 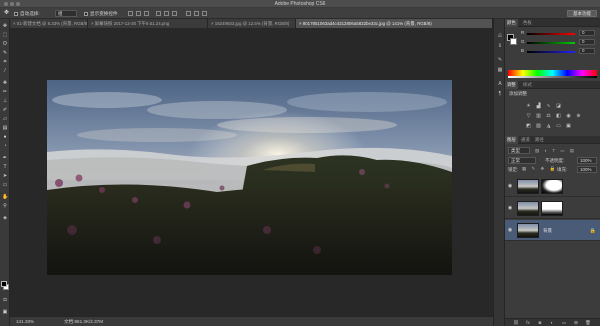 What do you see at coordinates (538, 126) in the screenshot?
I see `posterize-icon: ▨` at bounding box center [538, 126].